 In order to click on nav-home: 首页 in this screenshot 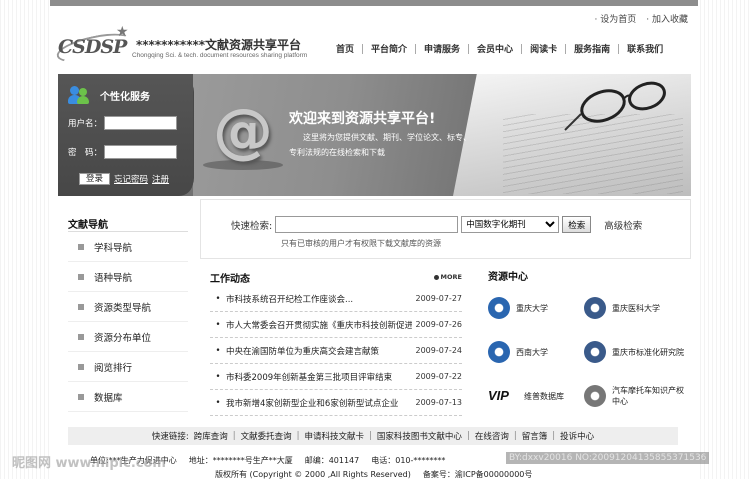, I will do `click(345, 48)`.